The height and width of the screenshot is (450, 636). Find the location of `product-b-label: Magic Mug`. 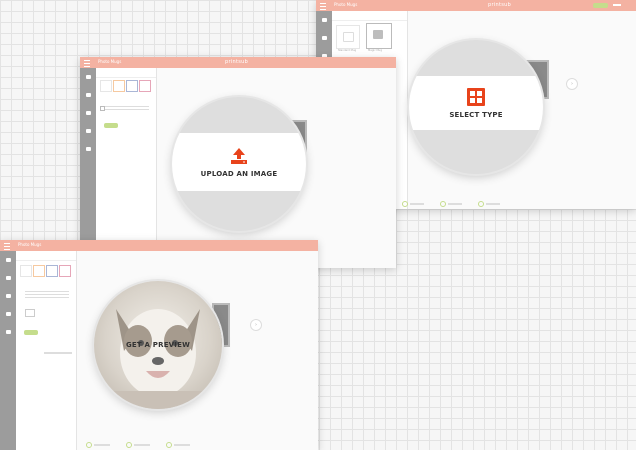

product-b-label: Magic Mug is located at coordinates (375, 50).